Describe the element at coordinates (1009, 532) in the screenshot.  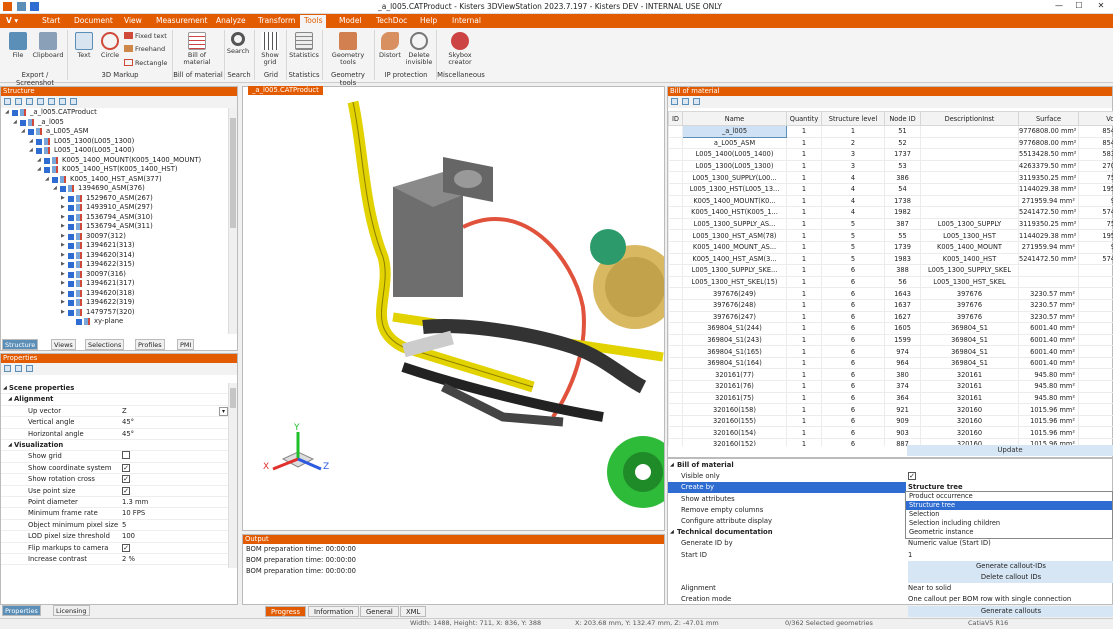
I see `dropdown-option: Geometric instance` at that location.